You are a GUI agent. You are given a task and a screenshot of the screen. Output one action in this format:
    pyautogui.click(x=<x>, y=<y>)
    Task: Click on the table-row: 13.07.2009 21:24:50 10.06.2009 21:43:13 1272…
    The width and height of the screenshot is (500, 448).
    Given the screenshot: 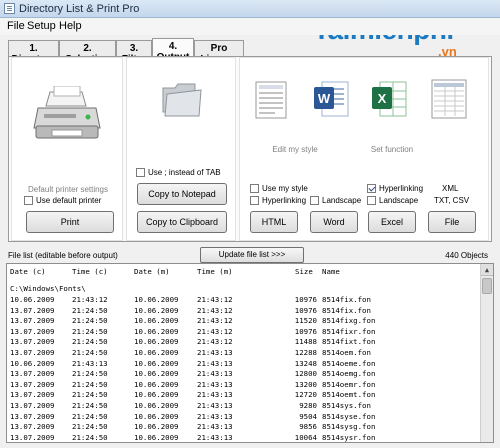 What is the action you would take?
    pyautogui.click(x=245, y=395)
    